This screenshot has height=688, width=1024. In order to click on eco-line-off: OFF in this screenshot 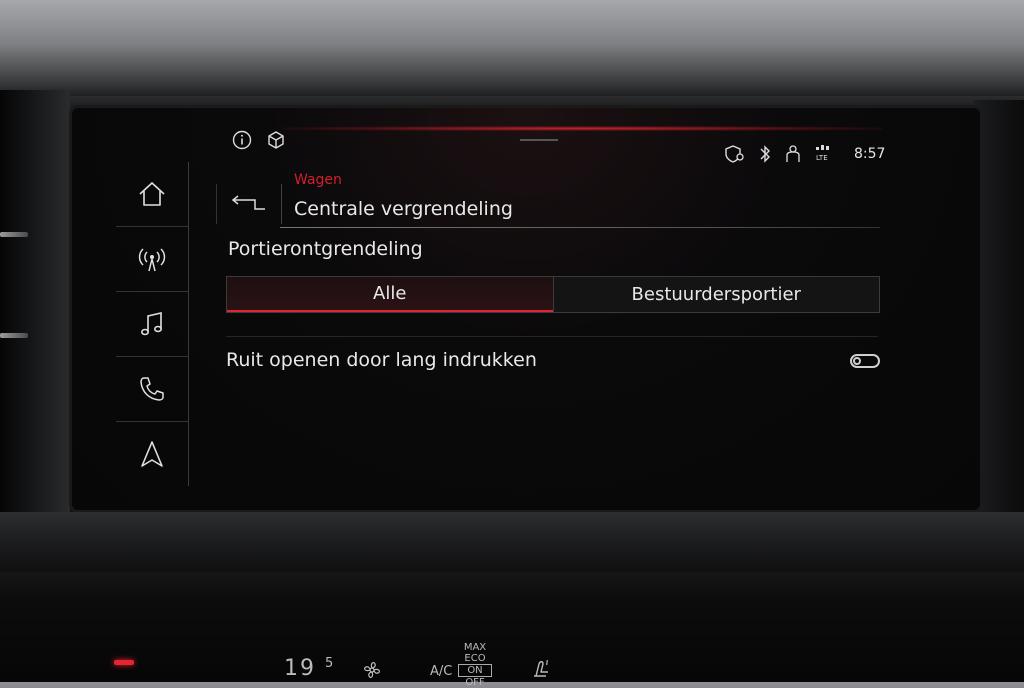, I will do `click(475, 682)`.